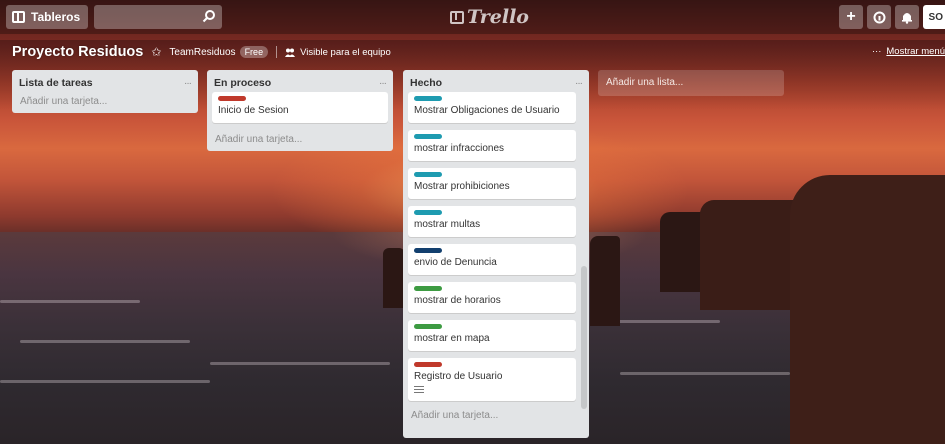 The image size is (945, 444). I want to click on card-title: Mostrar Obligaciones de Usuario, so click(487, 110).